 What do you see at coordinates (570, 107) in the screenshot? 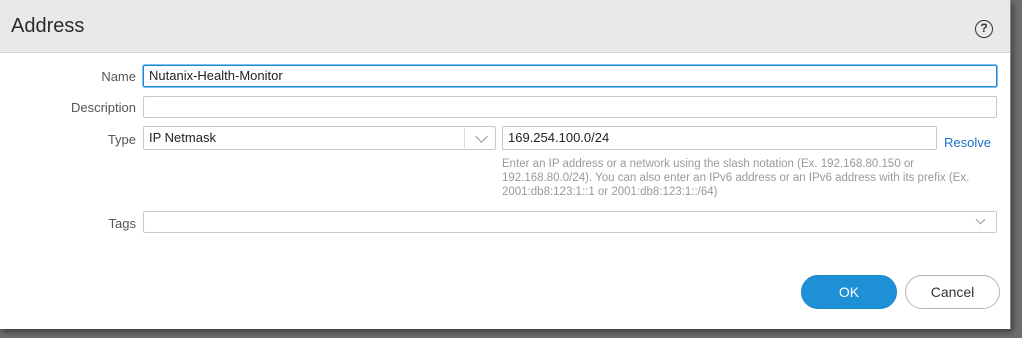
I see `description-input` at bounding box center [570, 107].